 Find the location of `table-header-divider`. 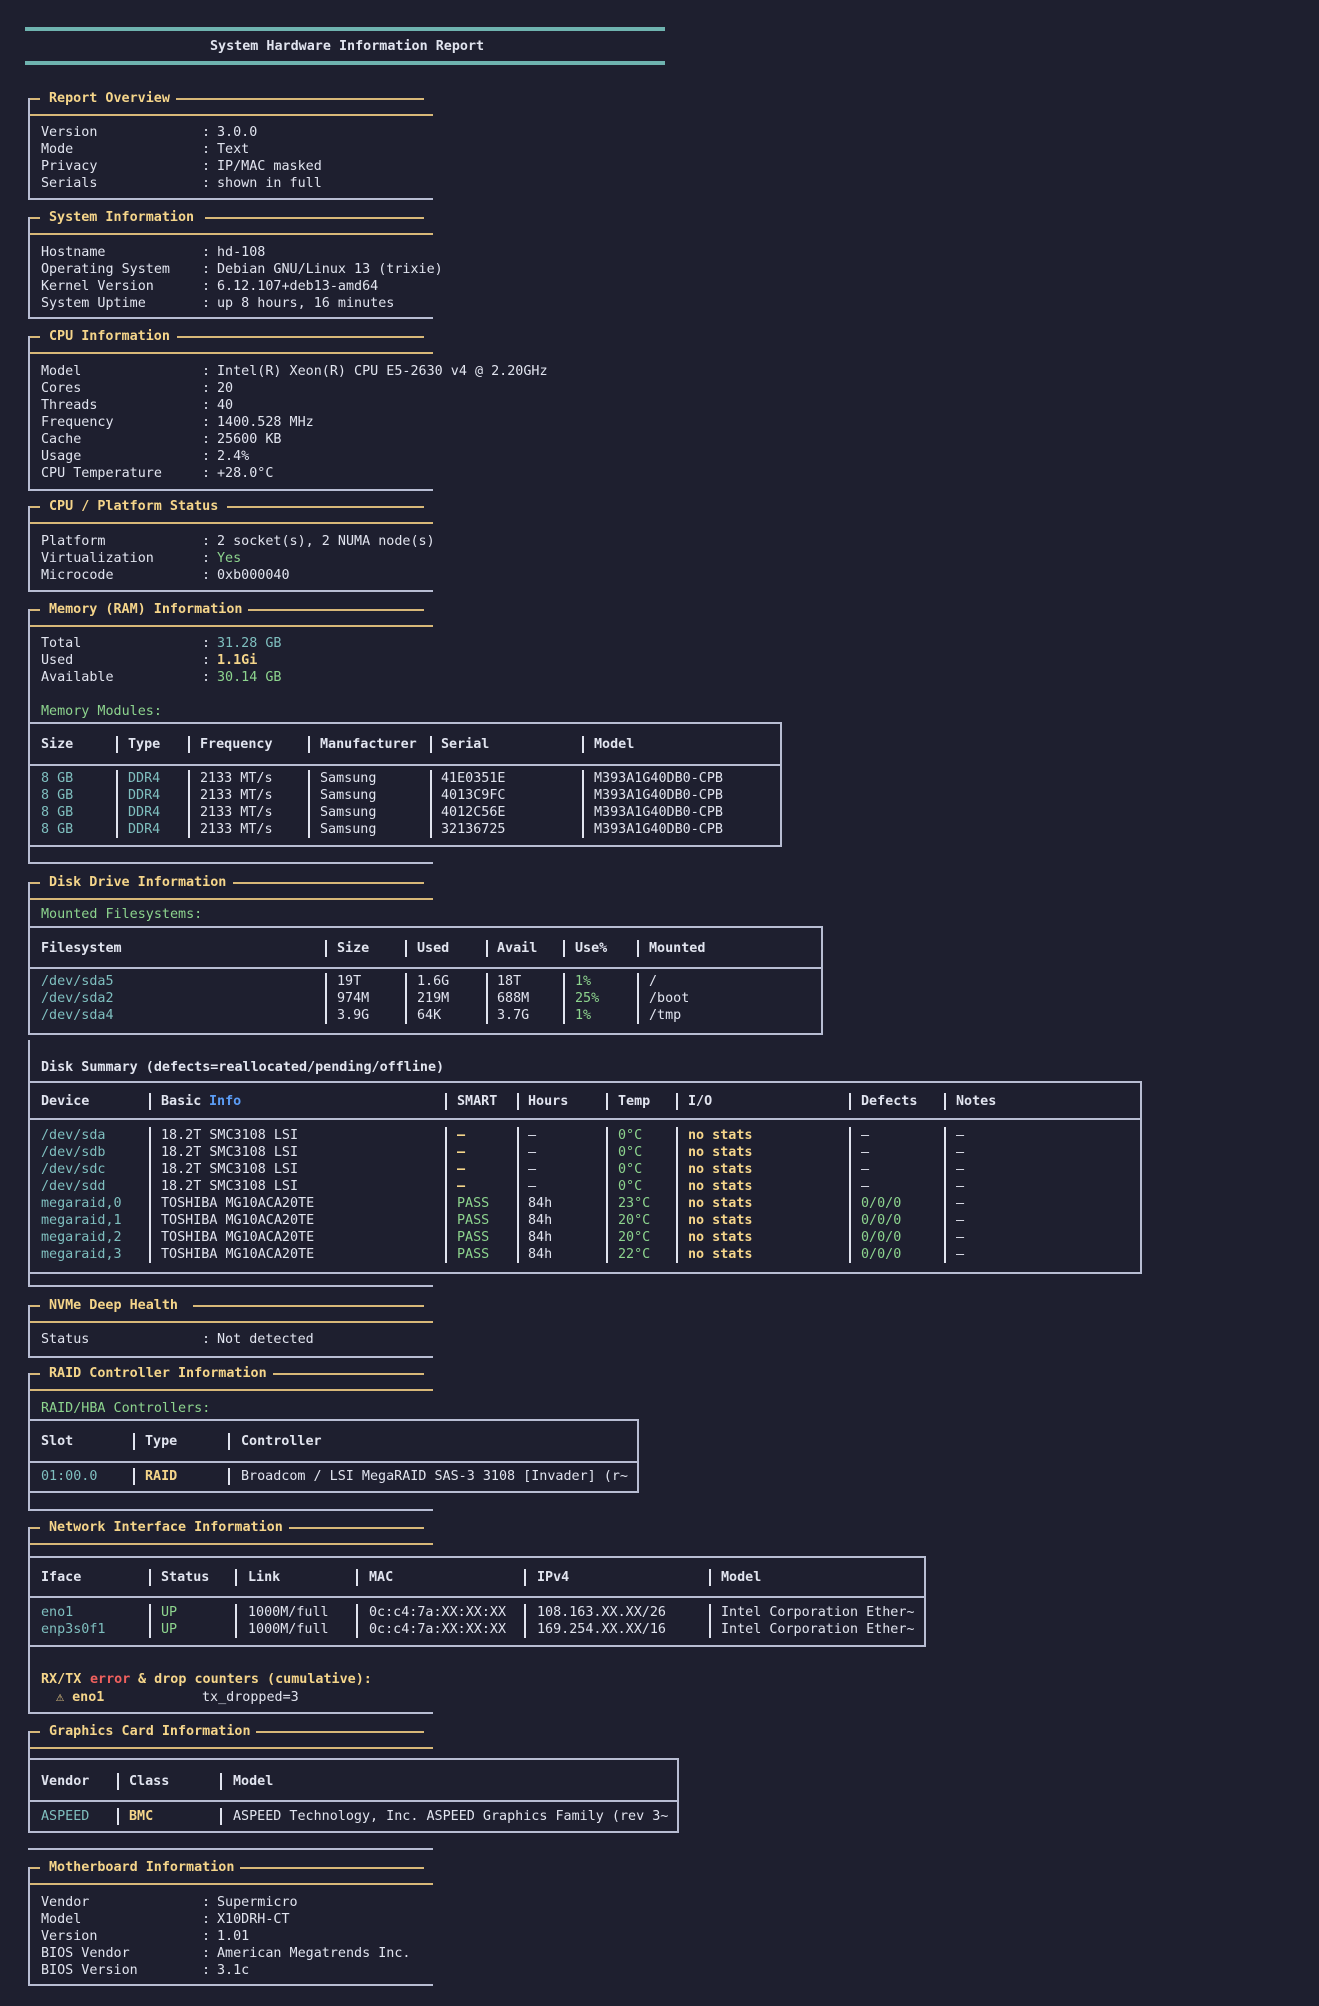

table-header-divider is located at coordinates (585, 1119).